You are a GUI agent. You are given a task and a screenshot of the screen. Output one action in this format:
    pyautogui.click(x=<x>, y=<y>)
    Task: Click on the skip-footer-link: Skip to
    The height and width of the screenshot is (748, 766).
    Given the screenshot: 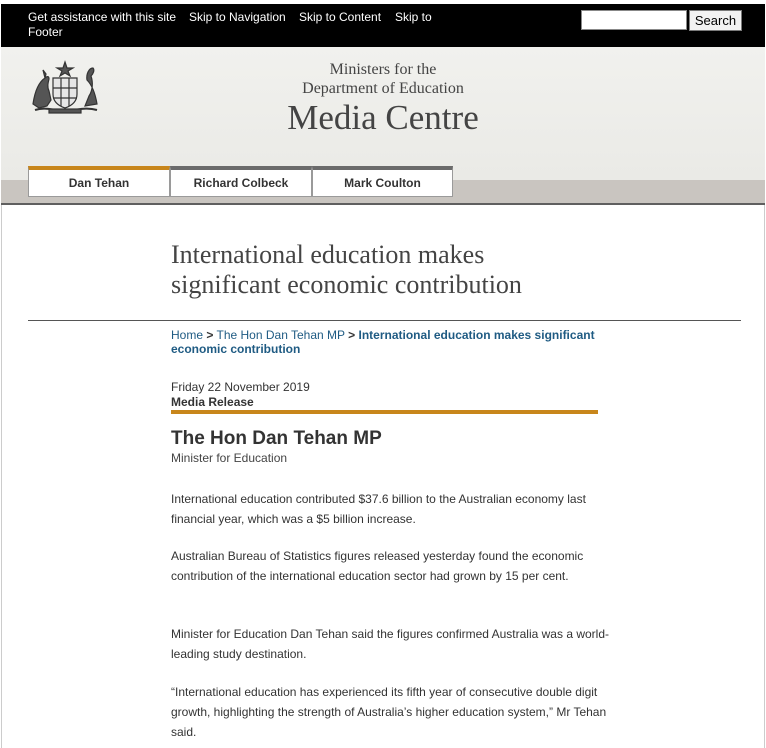 What is the action you would take?
    pyautogui.click(x=413, y=17)
    